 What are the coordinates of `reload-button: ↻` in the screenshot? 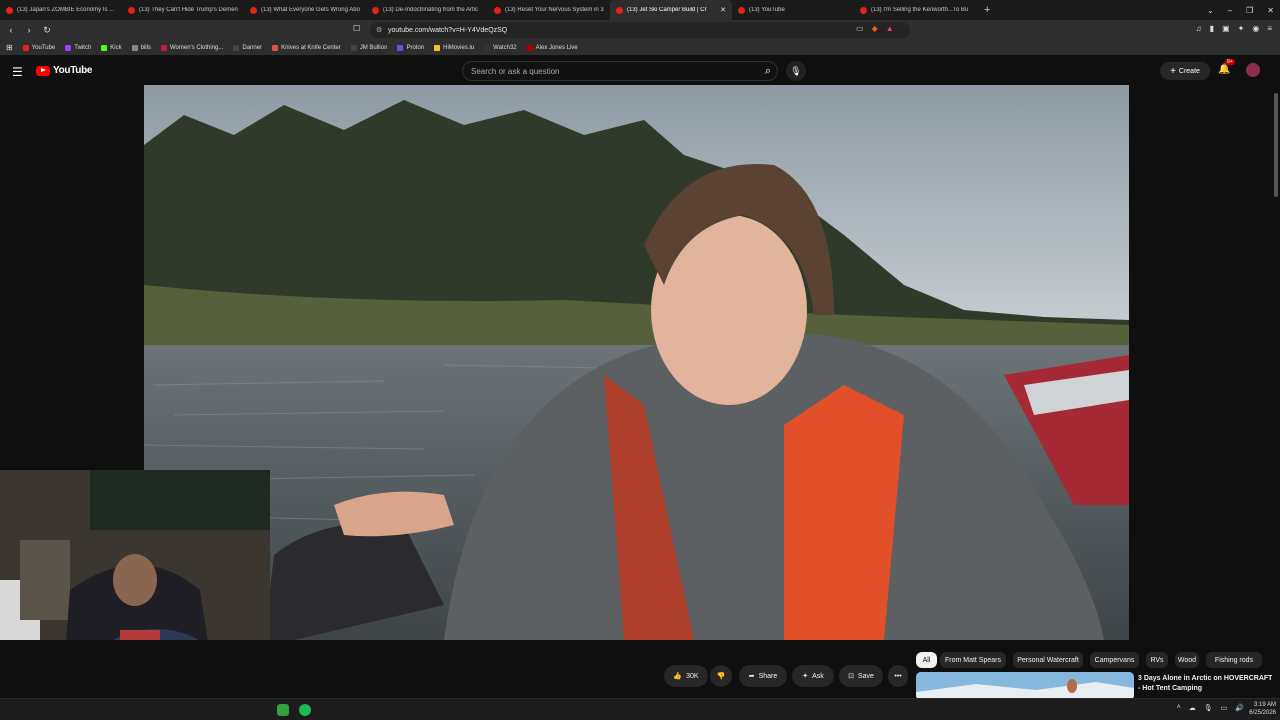 It's located at (47, 30).